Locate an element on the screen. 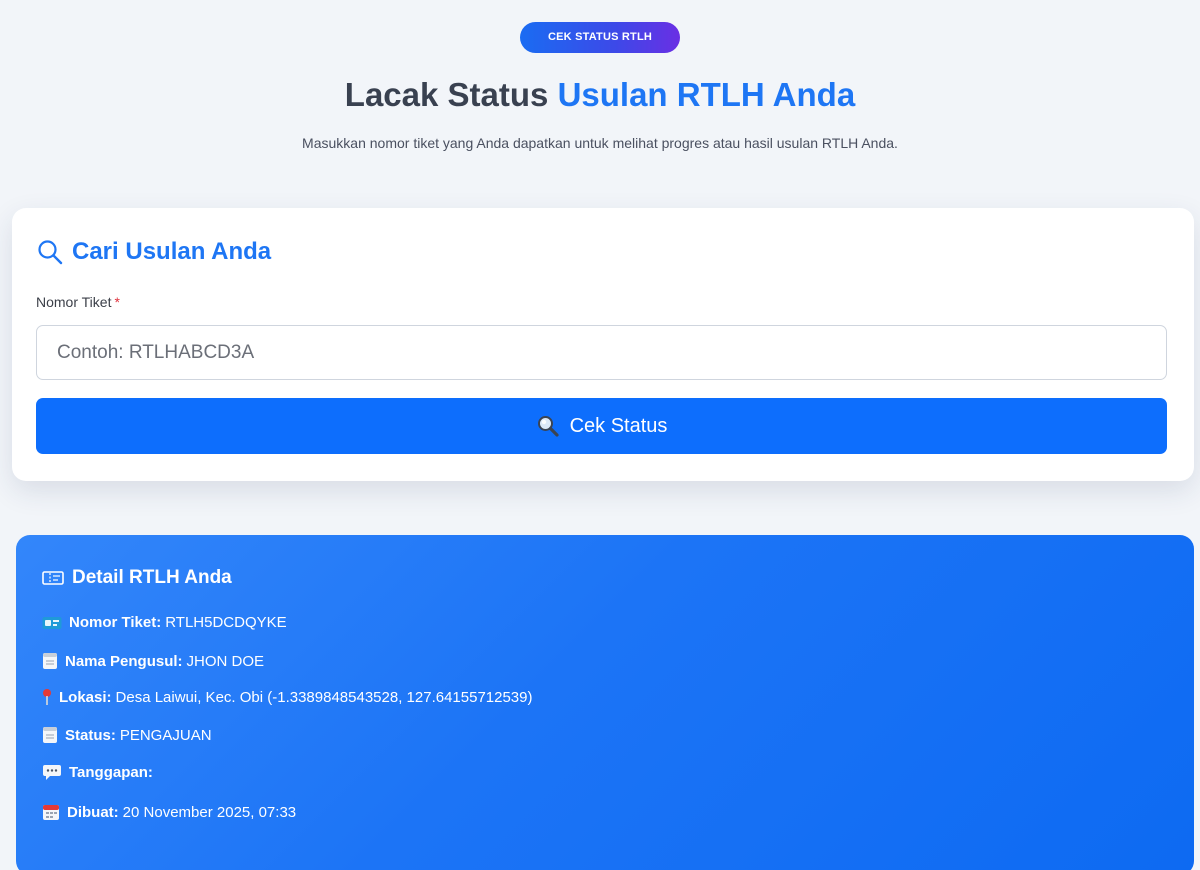 This screenshot has width=1200, height=870. detail-title: Detail RTLH Anda is located at coordinates (137, 578).